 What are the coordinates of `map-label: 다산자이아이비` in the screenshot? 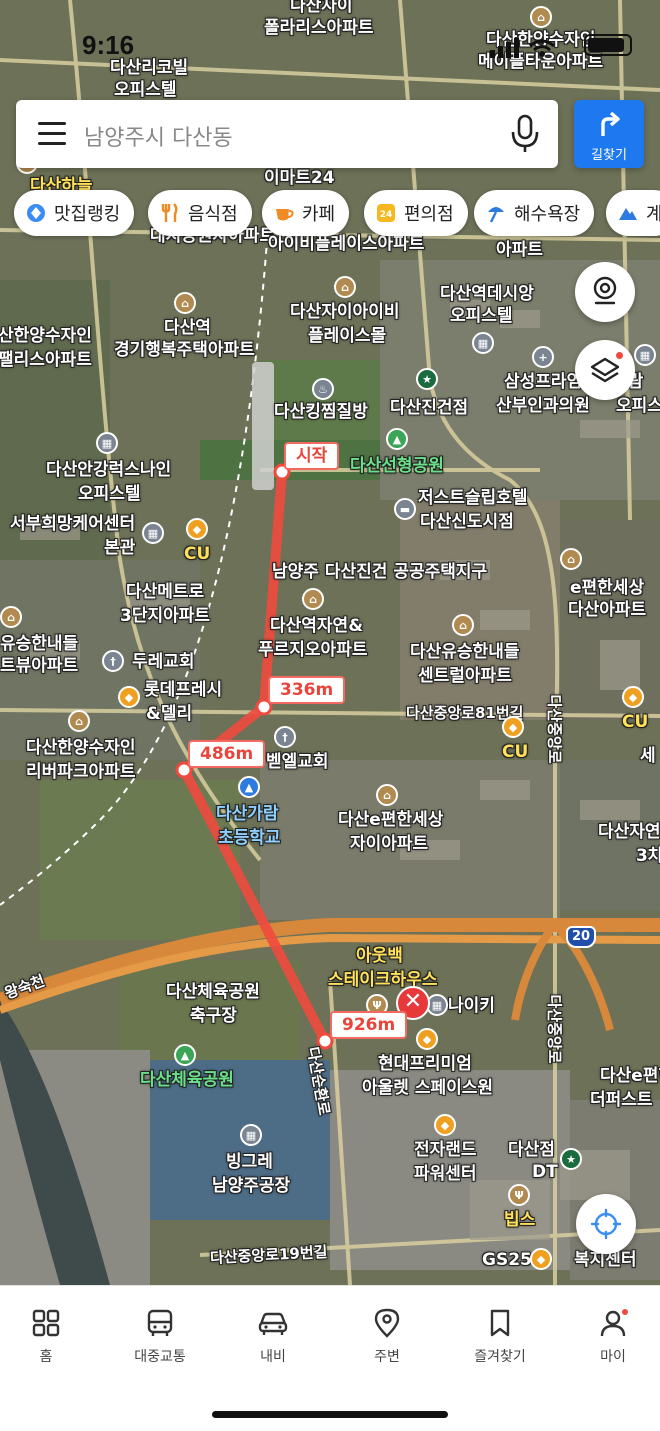 It's located at (345, 312).